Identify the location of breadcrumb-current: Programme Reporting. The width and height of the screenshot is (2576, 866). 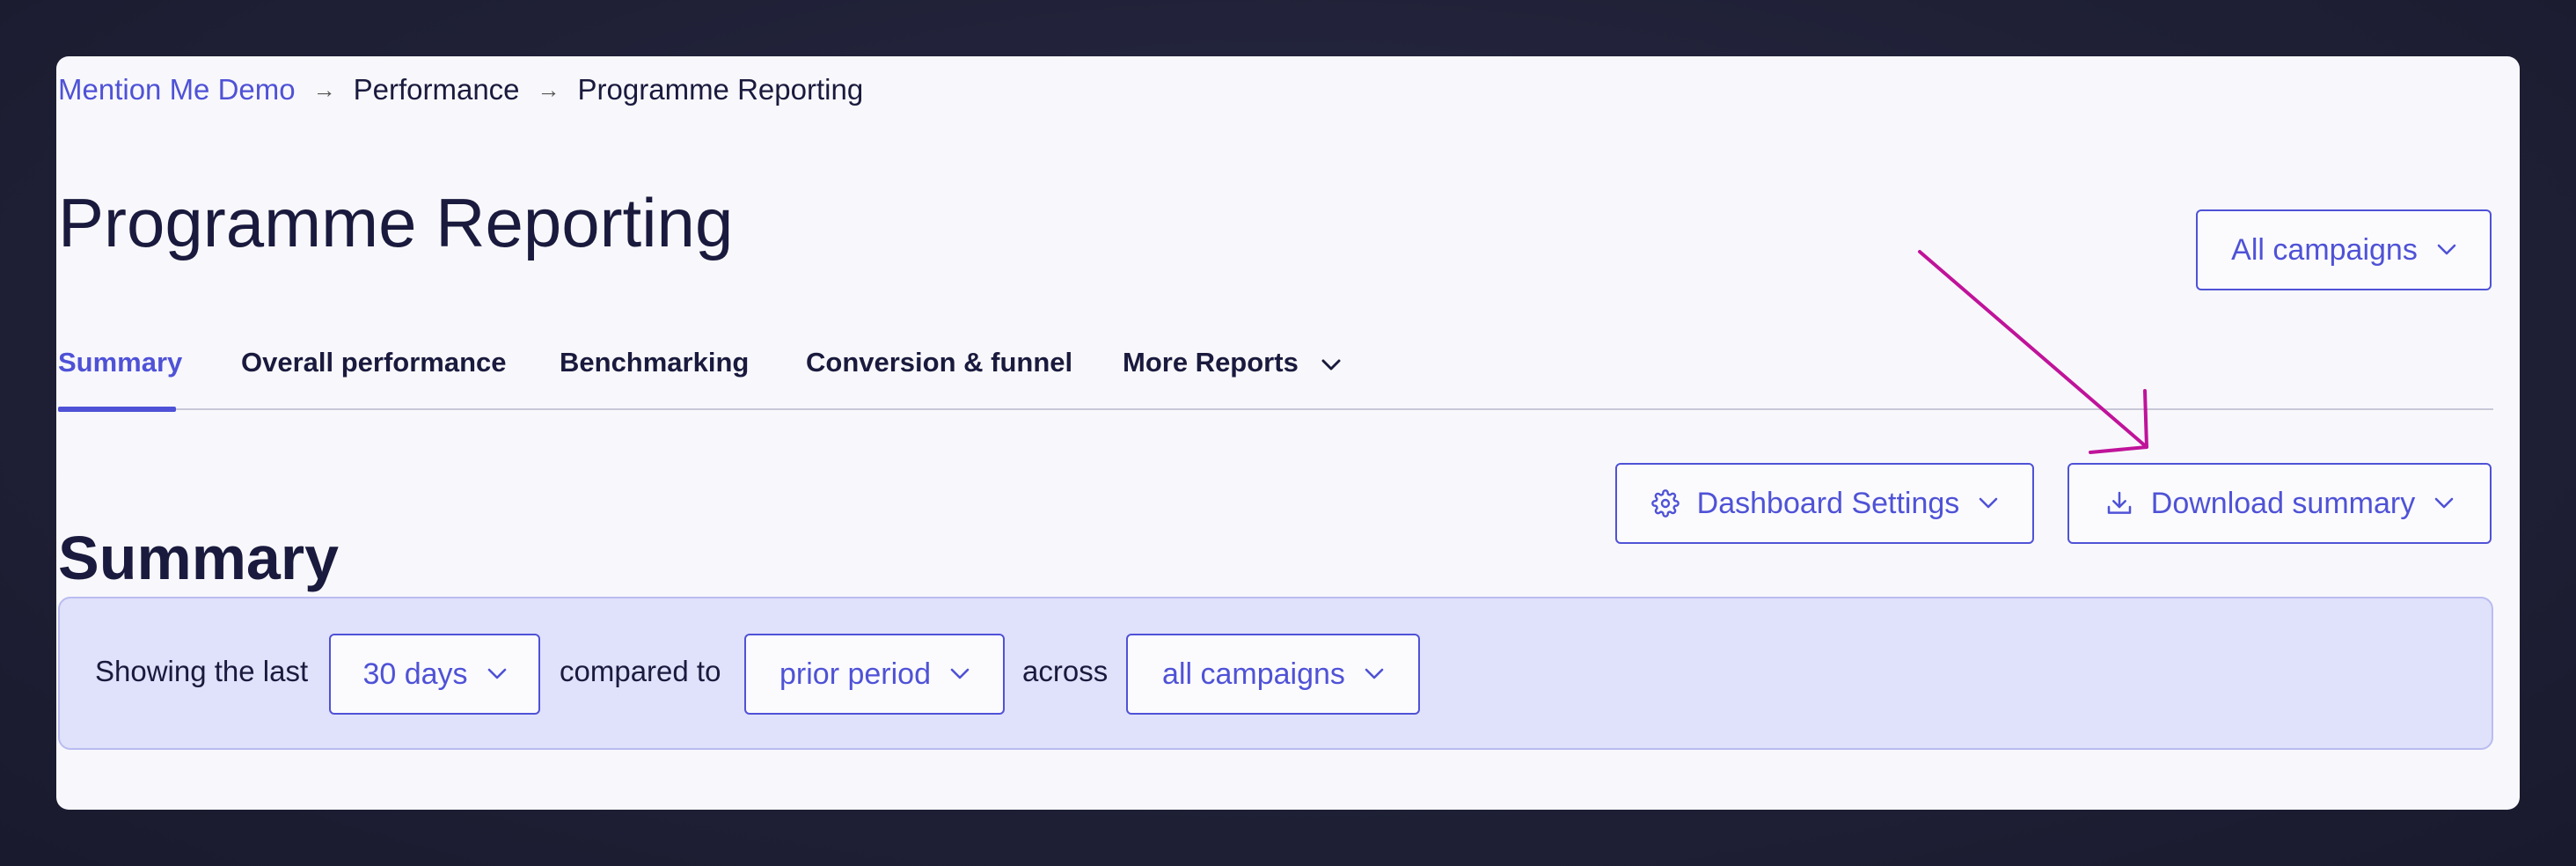
(720, 89).